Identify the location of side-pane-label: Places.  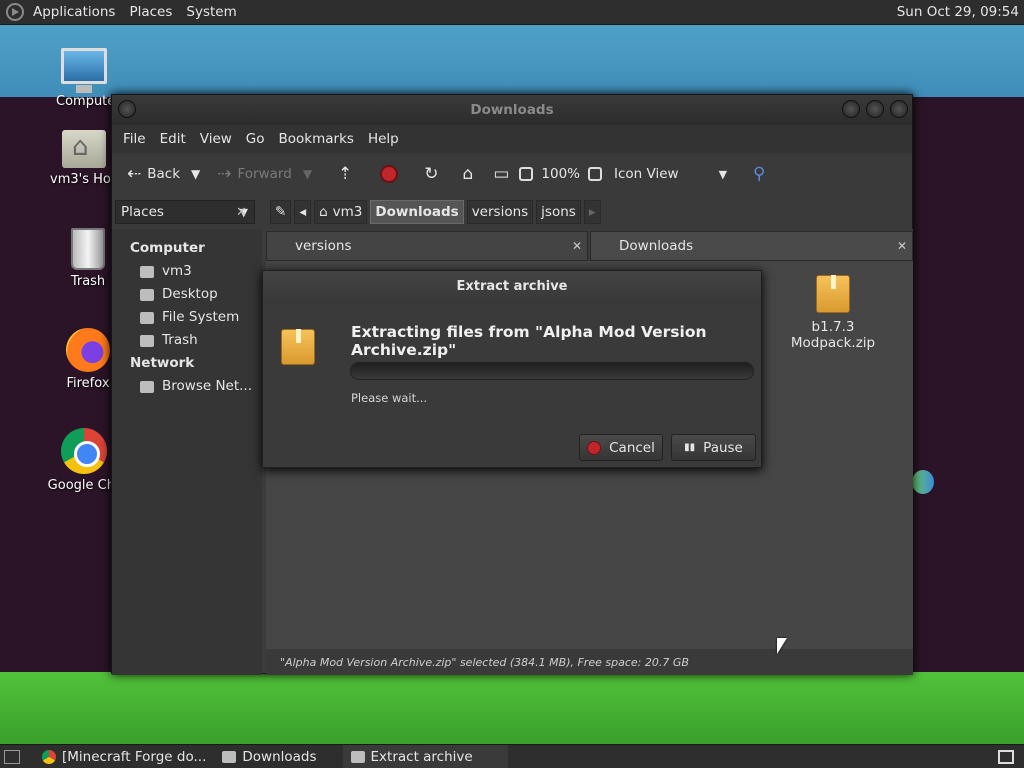
(142, 212).